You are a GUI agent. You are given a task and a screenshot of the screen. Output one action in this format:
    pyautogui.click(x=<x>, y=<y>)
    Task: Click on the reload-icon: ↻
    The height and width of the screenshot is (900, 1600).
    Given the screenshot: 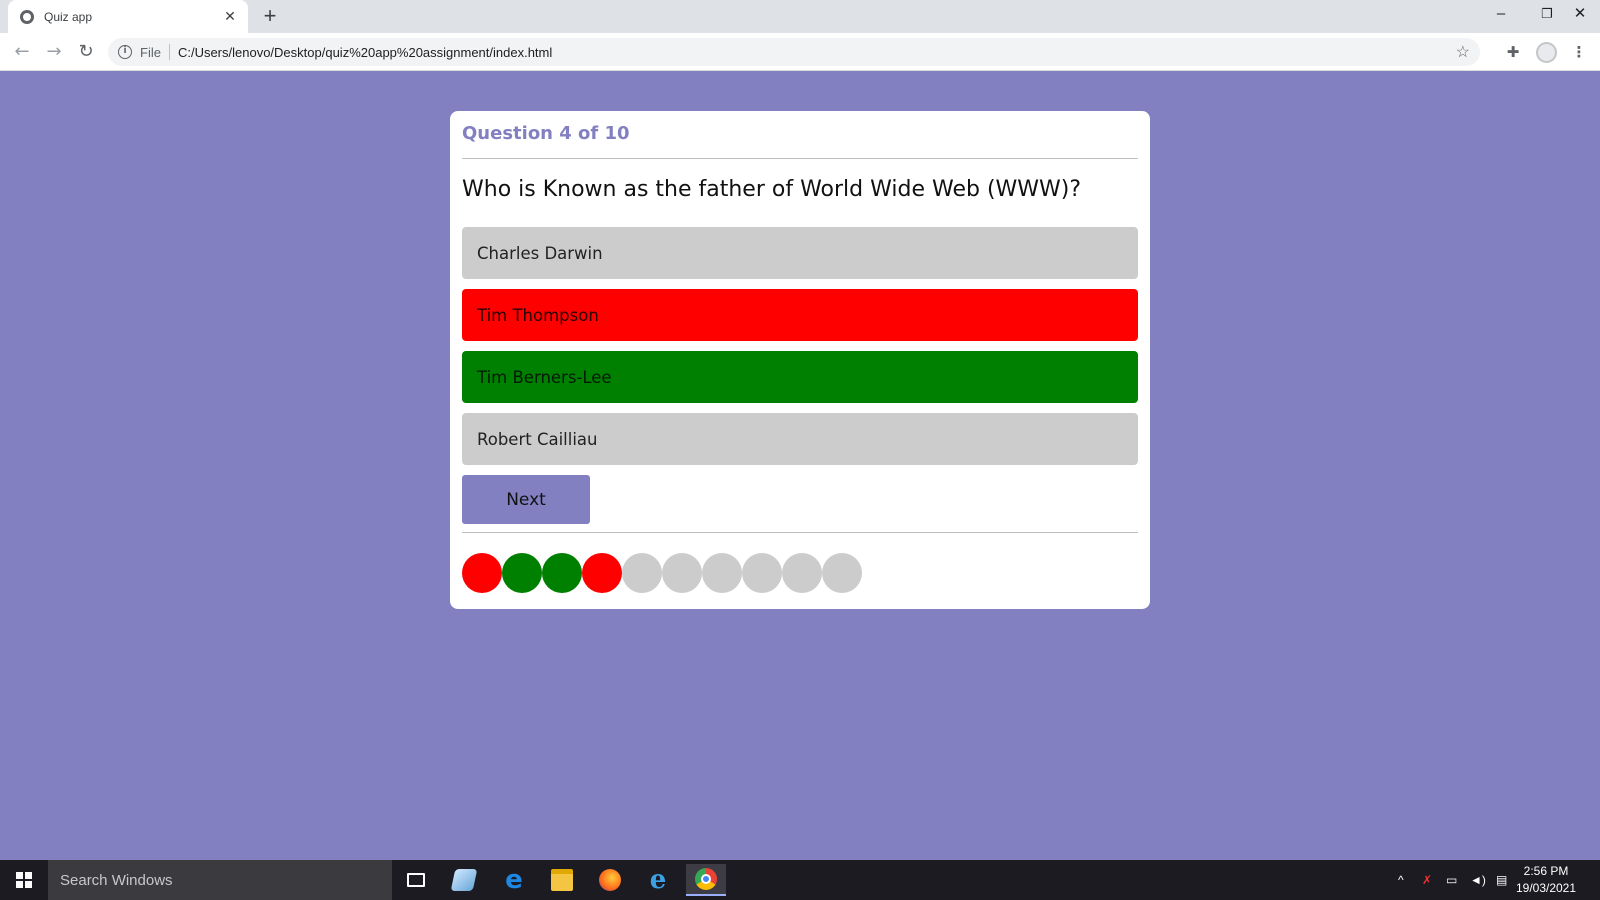 What is the action you would take?
    pyautogui.click(x=86, y=52)
    